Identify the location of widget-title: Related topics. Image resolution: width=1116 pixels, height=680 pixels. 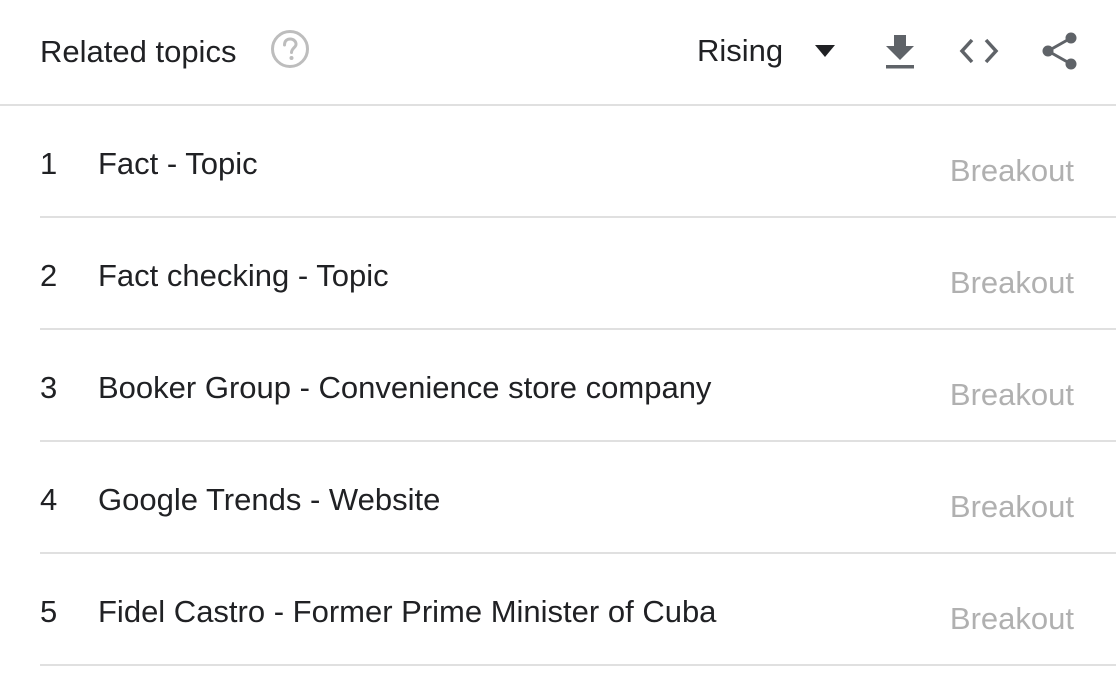
(138, 51).